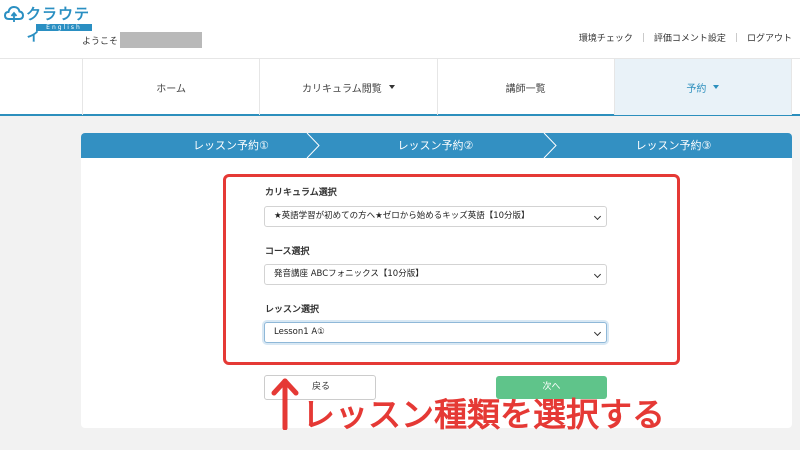  I want to click on cloud-icon, so click(14, 13).